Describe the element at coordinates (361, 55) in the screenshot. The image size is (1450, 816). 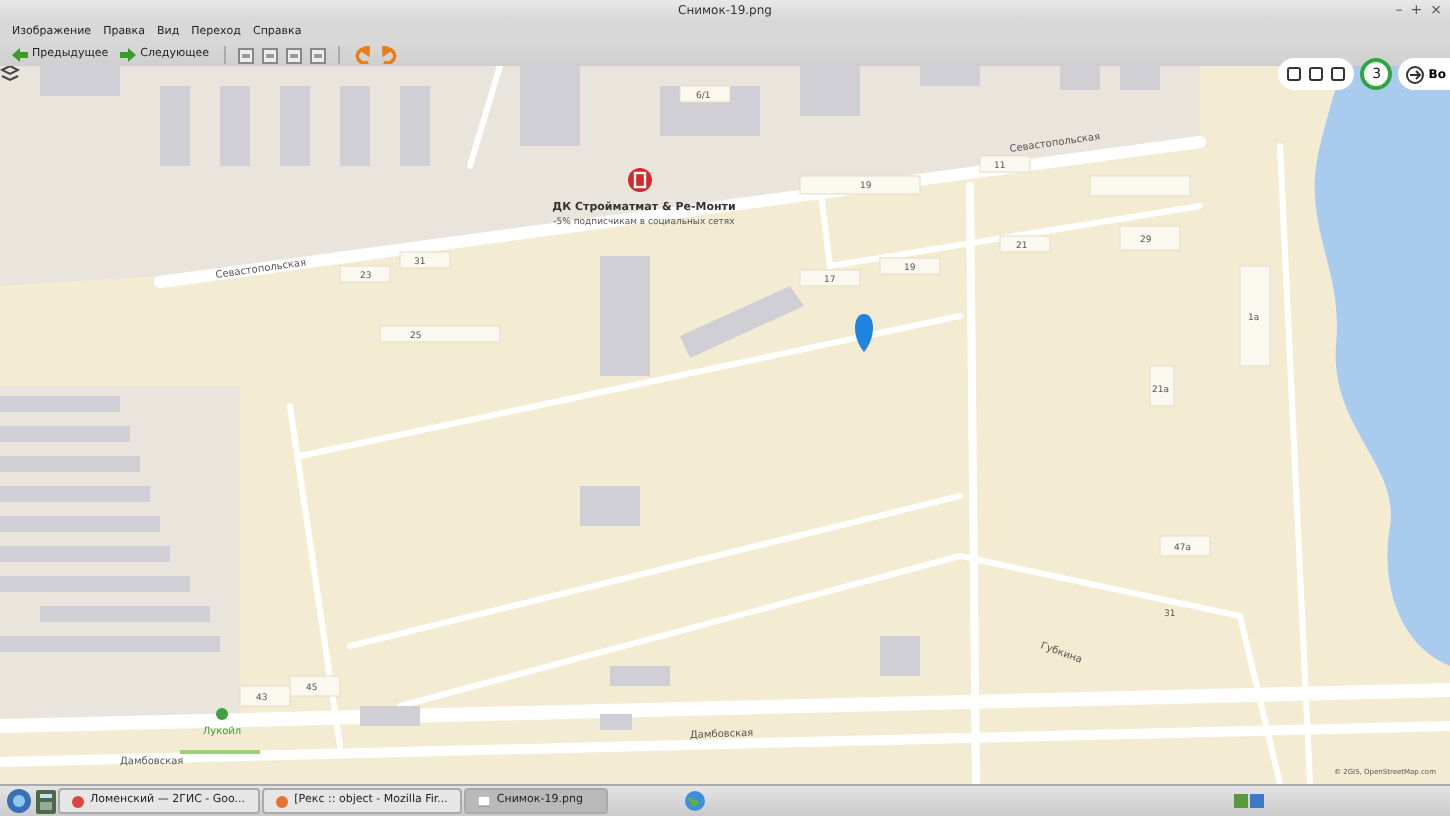
I see `rotate-left-icon` at that location.